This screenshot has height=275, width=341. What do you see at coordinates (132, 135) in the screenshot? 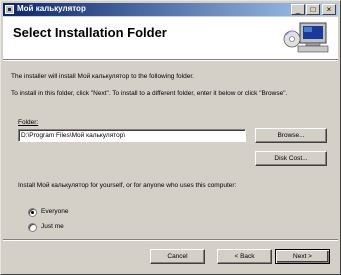
I see `folder-input: D:\Program Files\Мой калькулятор\` at bounding box center [132, 135].